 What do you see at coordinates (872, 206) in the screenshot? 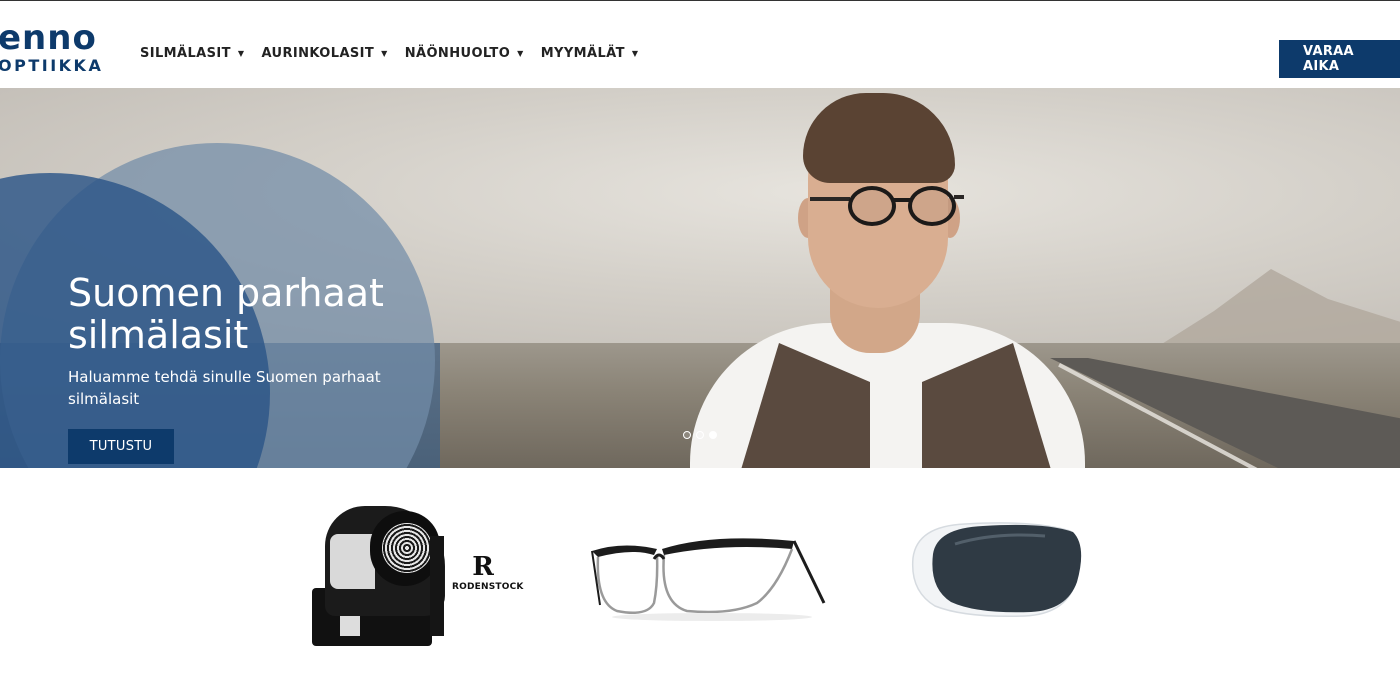
I see `glasses-lens-left` at bounding box center [872, 206].